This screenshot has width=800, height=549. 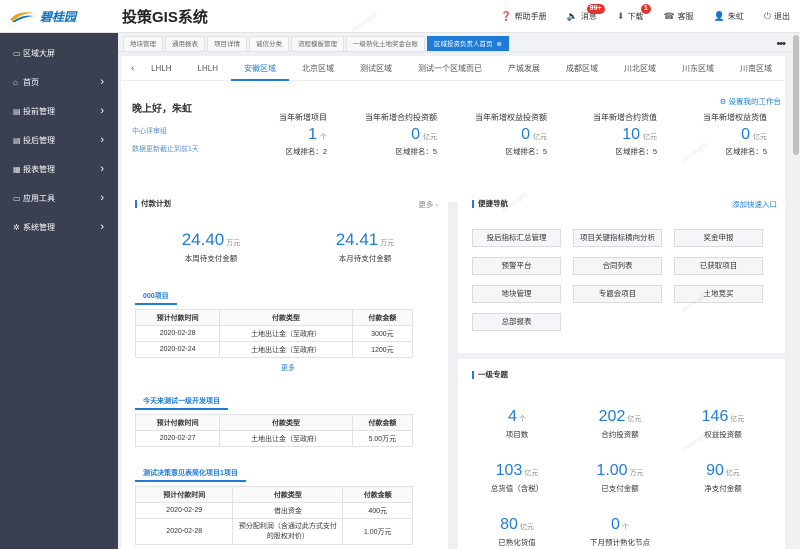 I want to click on region-tab: 测试区域, so click(x=376, y=68).